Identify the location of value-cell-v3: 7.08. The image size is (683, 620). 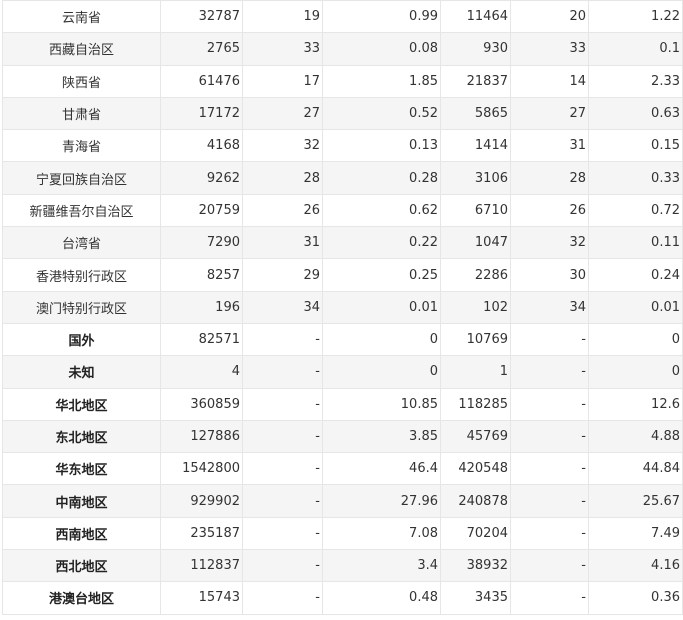
(381, 533).